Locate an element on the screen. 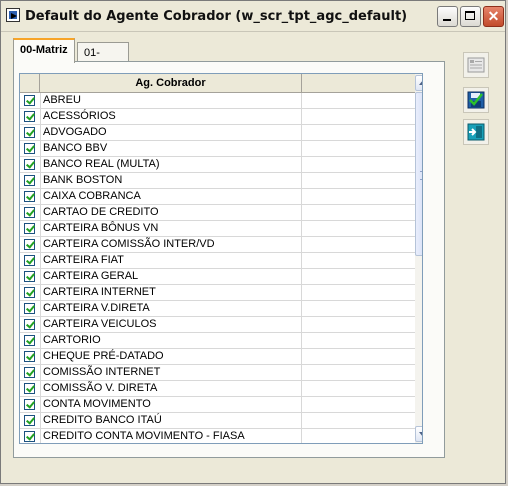 The image size is (508, 486). save-check-icon is located at coordinates (476, 100).